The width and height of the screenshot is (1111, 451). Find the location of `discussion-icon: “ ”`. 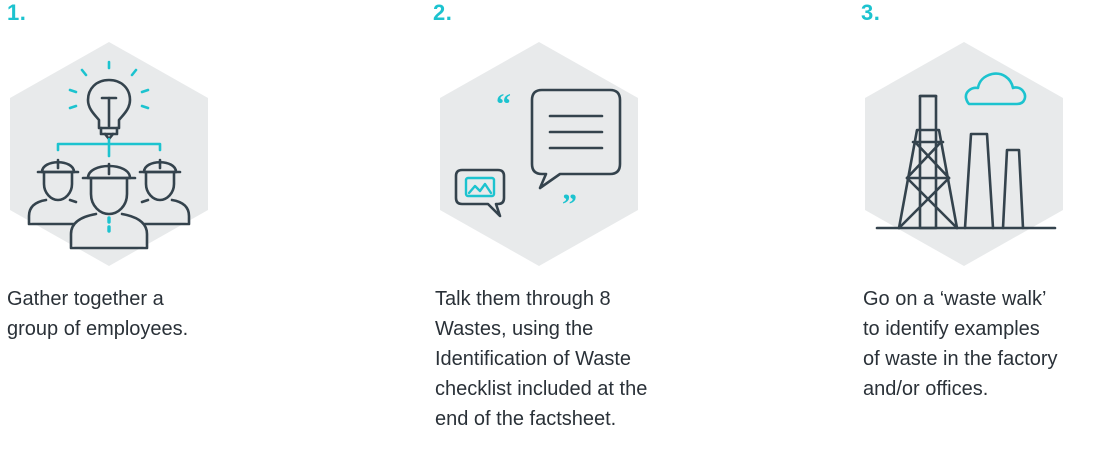

discussion-icon: “ ” is located at coordinates (539, 154).